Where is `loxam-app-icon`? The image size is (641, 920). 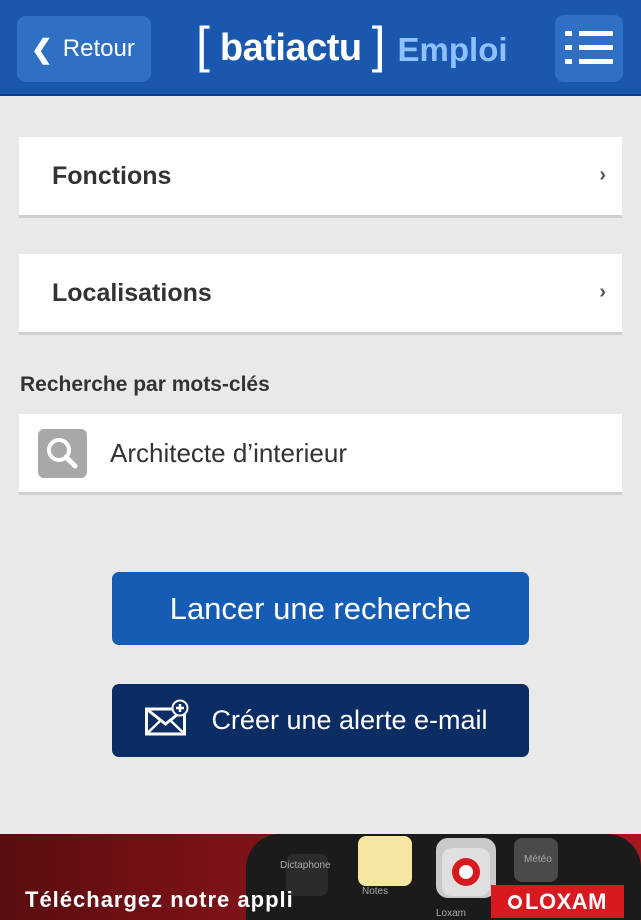
loxam-app-icon is located at coordinates (466, 872).